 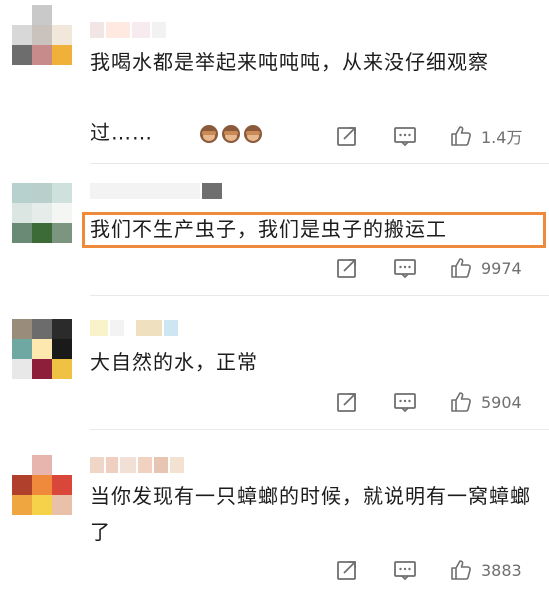 What do you see at coordinates (501, 402) in the screenshot?
I see `like-count: 5904` at bounding box center [501, 402].